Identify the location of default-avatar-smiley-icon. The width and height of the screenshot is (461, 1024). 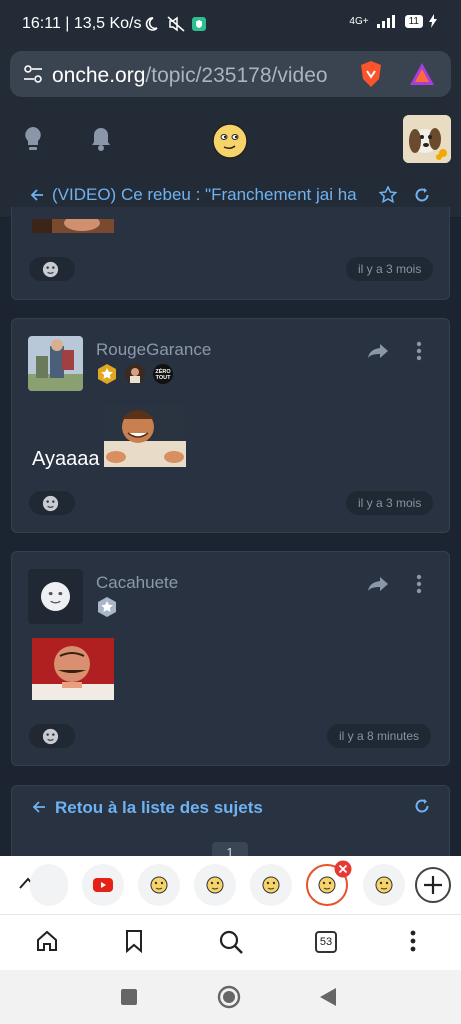
(55, 596).